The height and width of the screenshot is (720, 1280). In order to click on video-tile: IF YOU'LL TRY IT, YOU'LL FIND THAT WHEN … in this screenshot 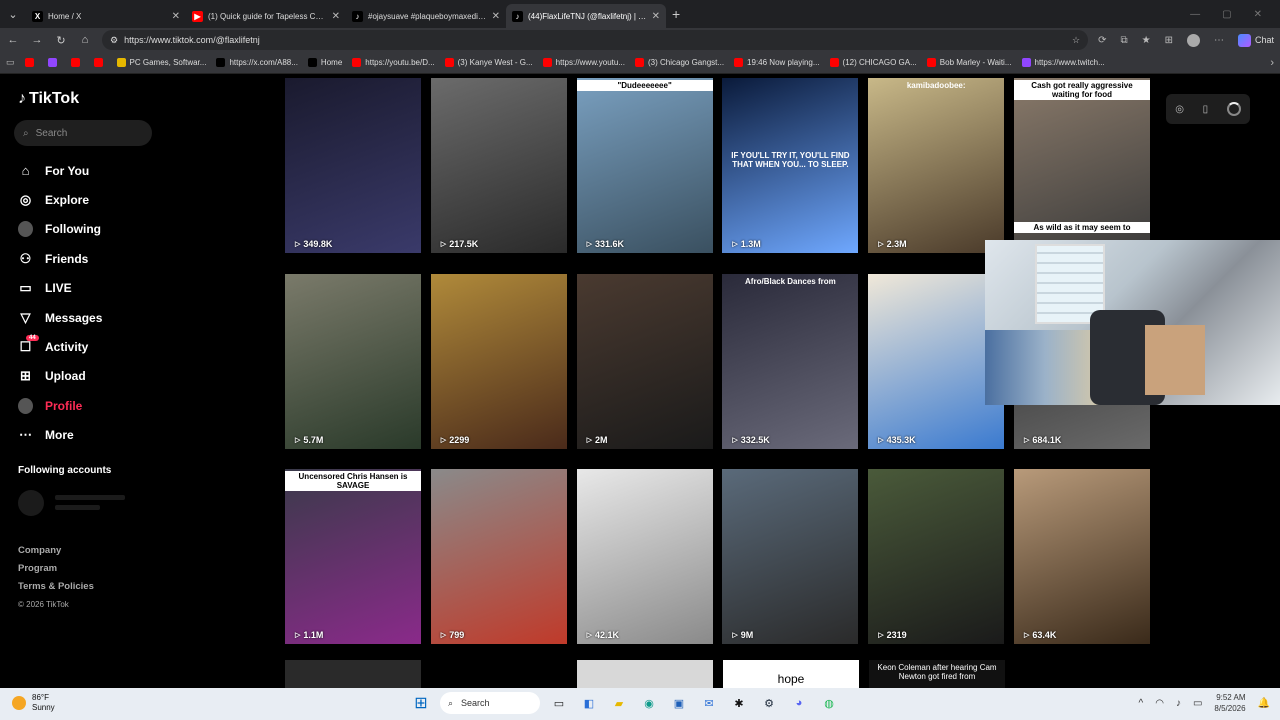, I will do `click(790, 165)`.